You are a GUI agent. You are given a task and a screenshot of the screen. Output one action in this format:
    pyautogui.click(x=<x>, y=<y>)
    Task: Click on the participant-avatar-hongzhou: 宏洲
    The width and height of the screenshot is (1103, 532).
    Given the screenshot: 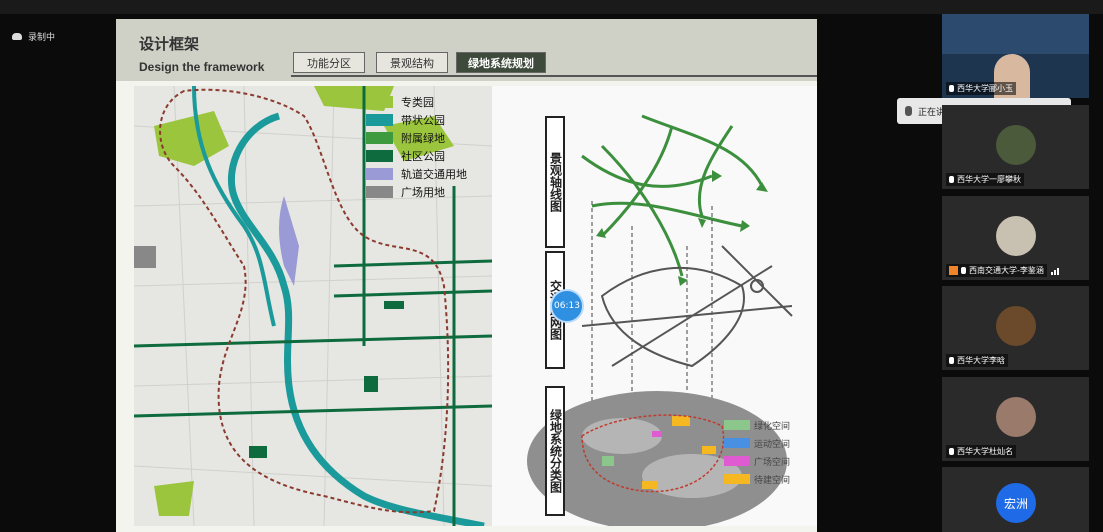 What is the action you would take?
    pyautogui.click(x=1016, y=503)
    